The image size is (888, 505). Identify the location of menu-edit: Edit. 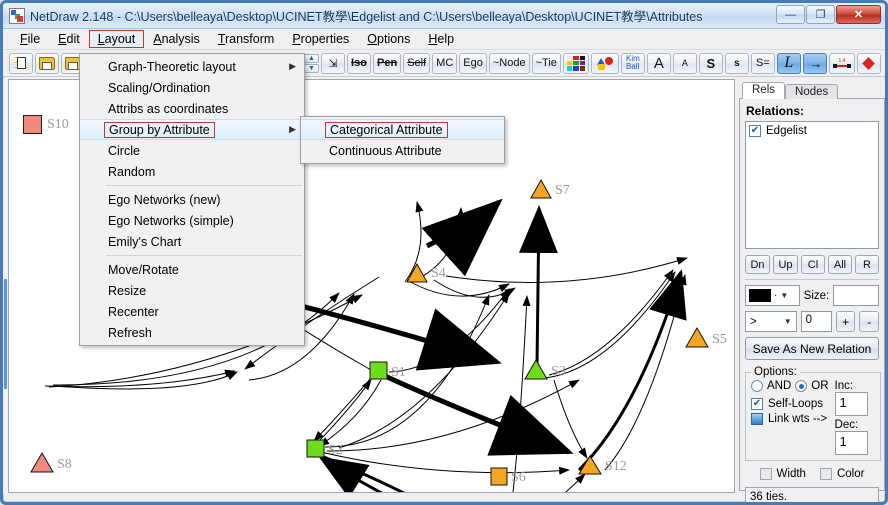
(69, 39).